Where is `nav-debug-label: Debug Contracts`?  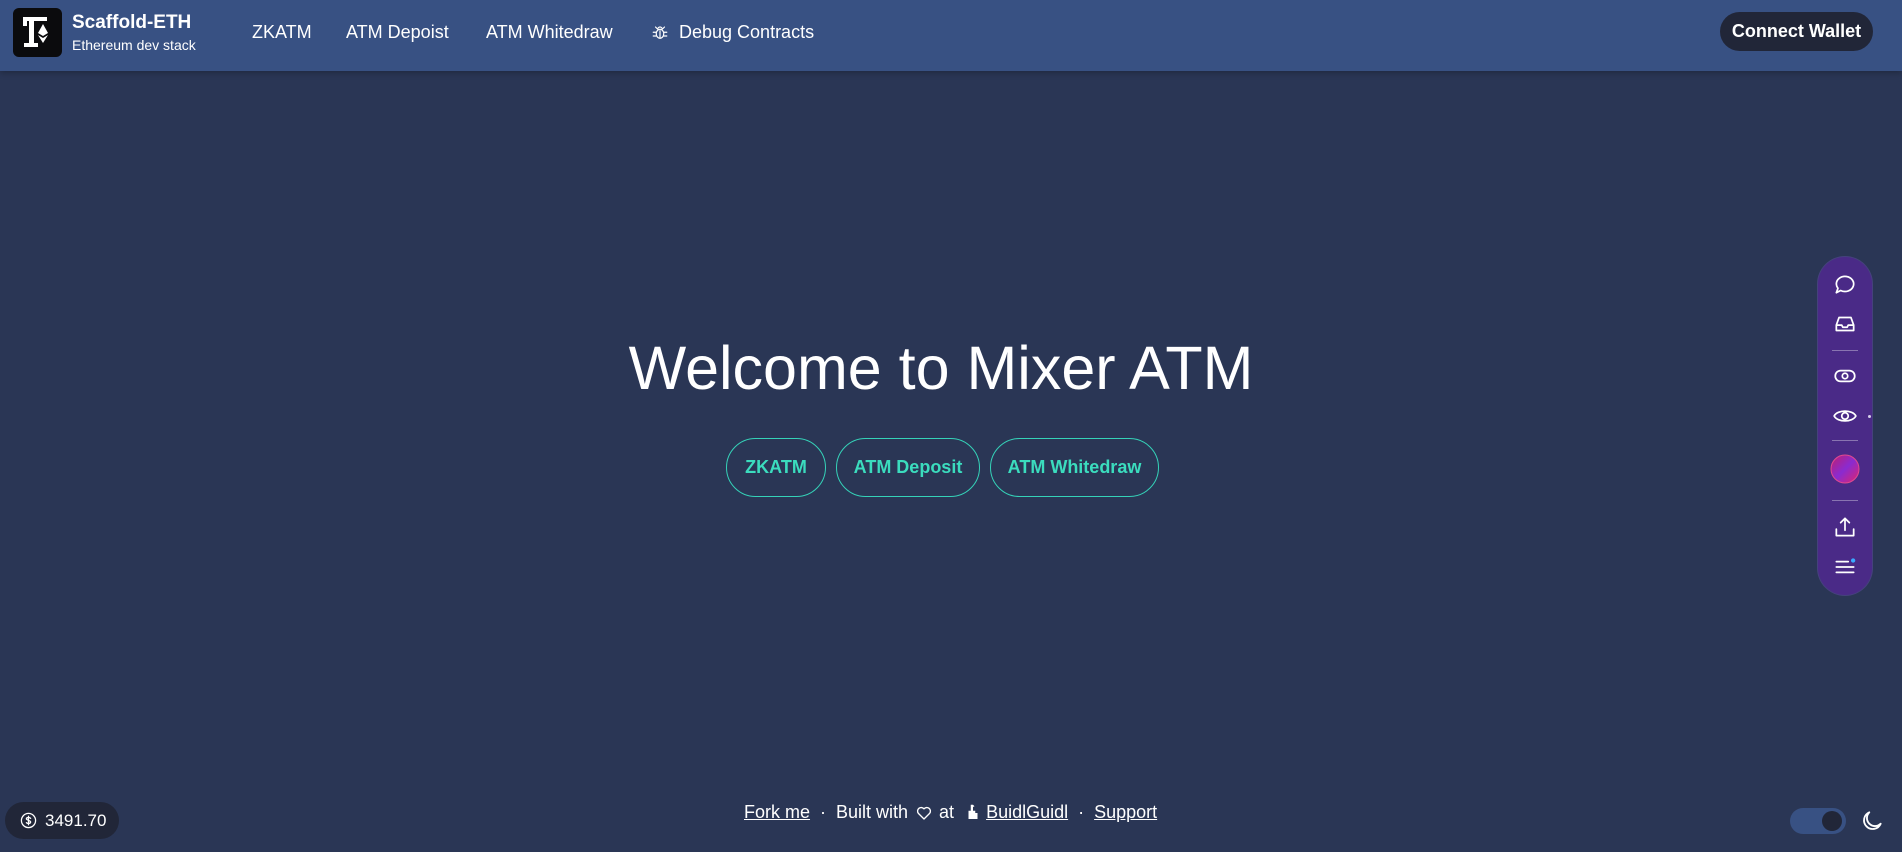
nav-debug-label: Debug Contracts is located at coordinates (747, 32).